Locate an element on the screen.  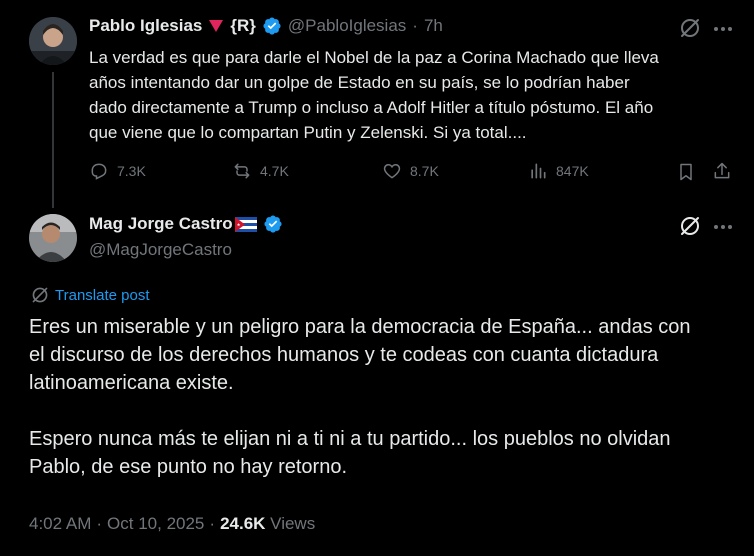
globe-icon is located at coordinates (40, 295).